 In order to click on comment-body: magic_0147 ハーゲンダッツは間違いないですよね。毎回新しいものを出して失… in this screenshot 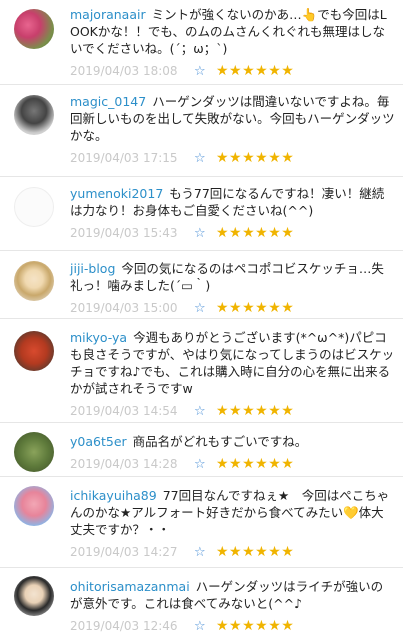, I will do `click(232, 118)`.